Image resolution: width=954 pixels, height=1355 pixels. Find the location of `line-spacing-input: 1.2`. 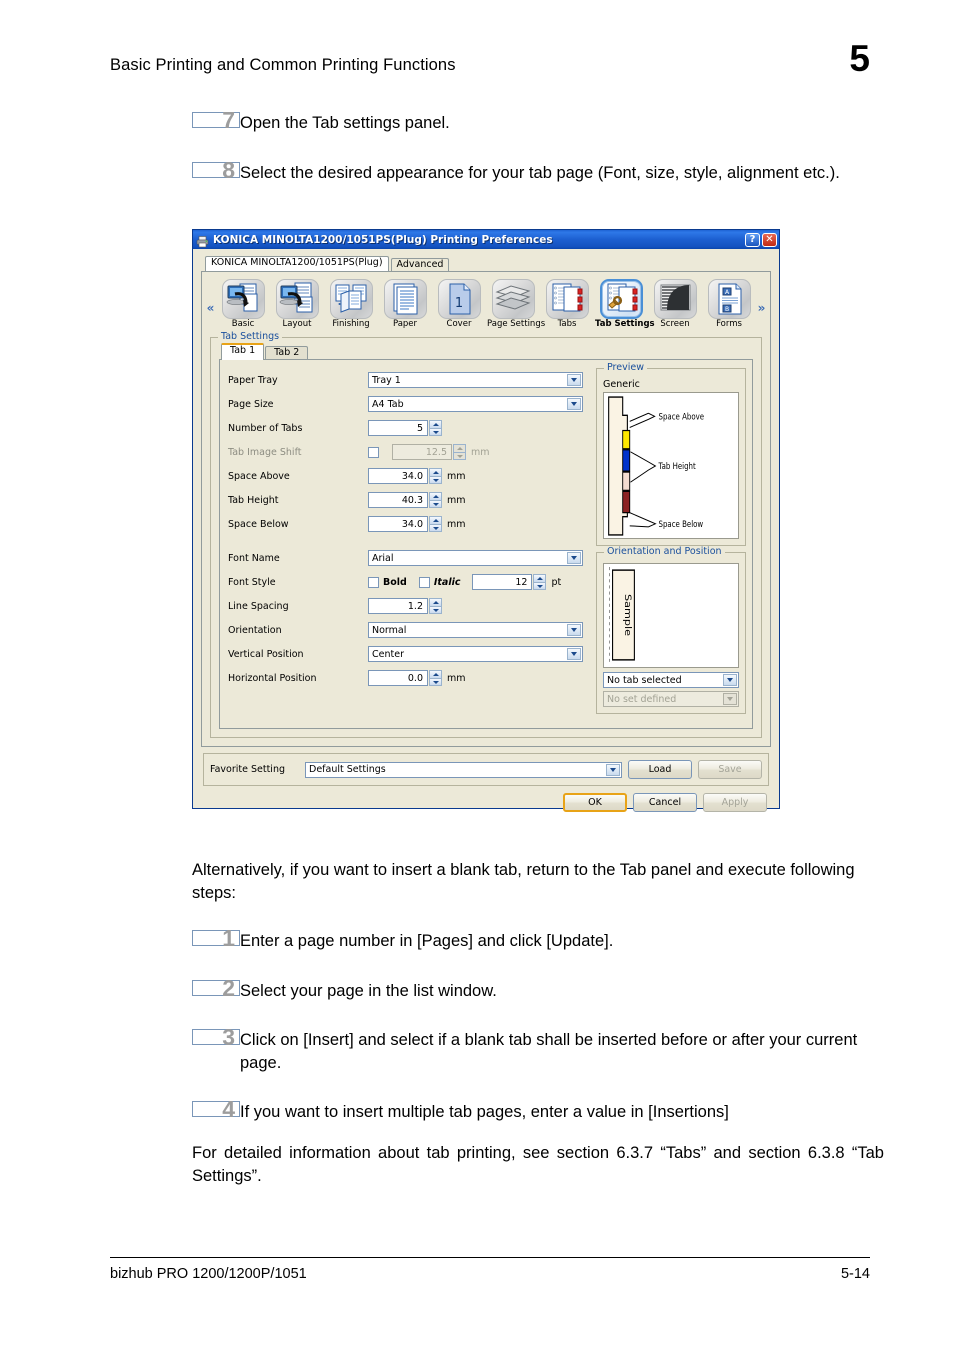

line-spacing-input: 1.2 is located at coordinates (398, 606).